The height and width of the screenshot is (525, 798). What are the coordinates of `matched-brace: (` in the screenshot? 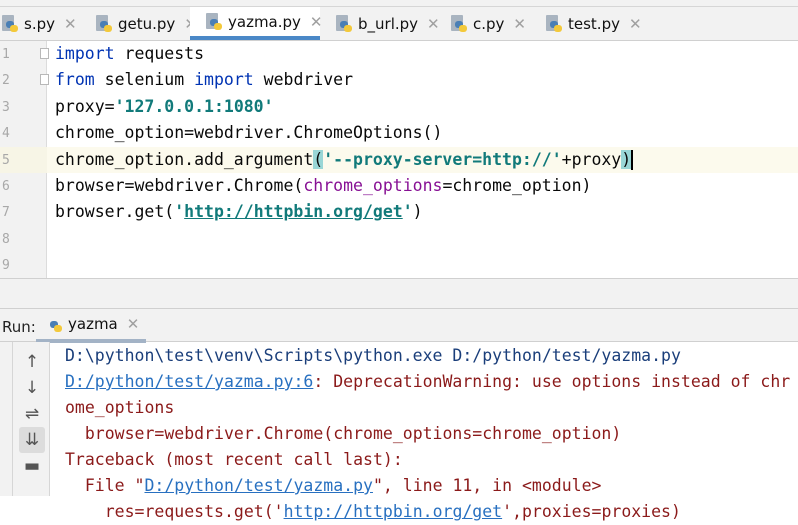 It's located at (318, 159).